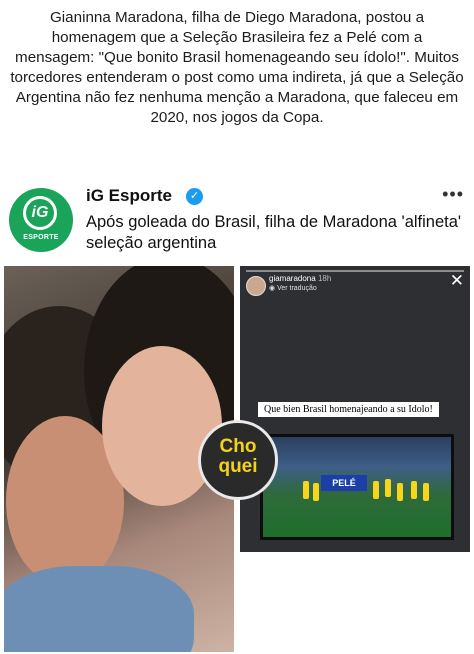 The image size is (474, 654). What do you see at coordinates (453, 194) in the screenshot?
I see `more-options-icon: •••` at bounding box center [453, 194].